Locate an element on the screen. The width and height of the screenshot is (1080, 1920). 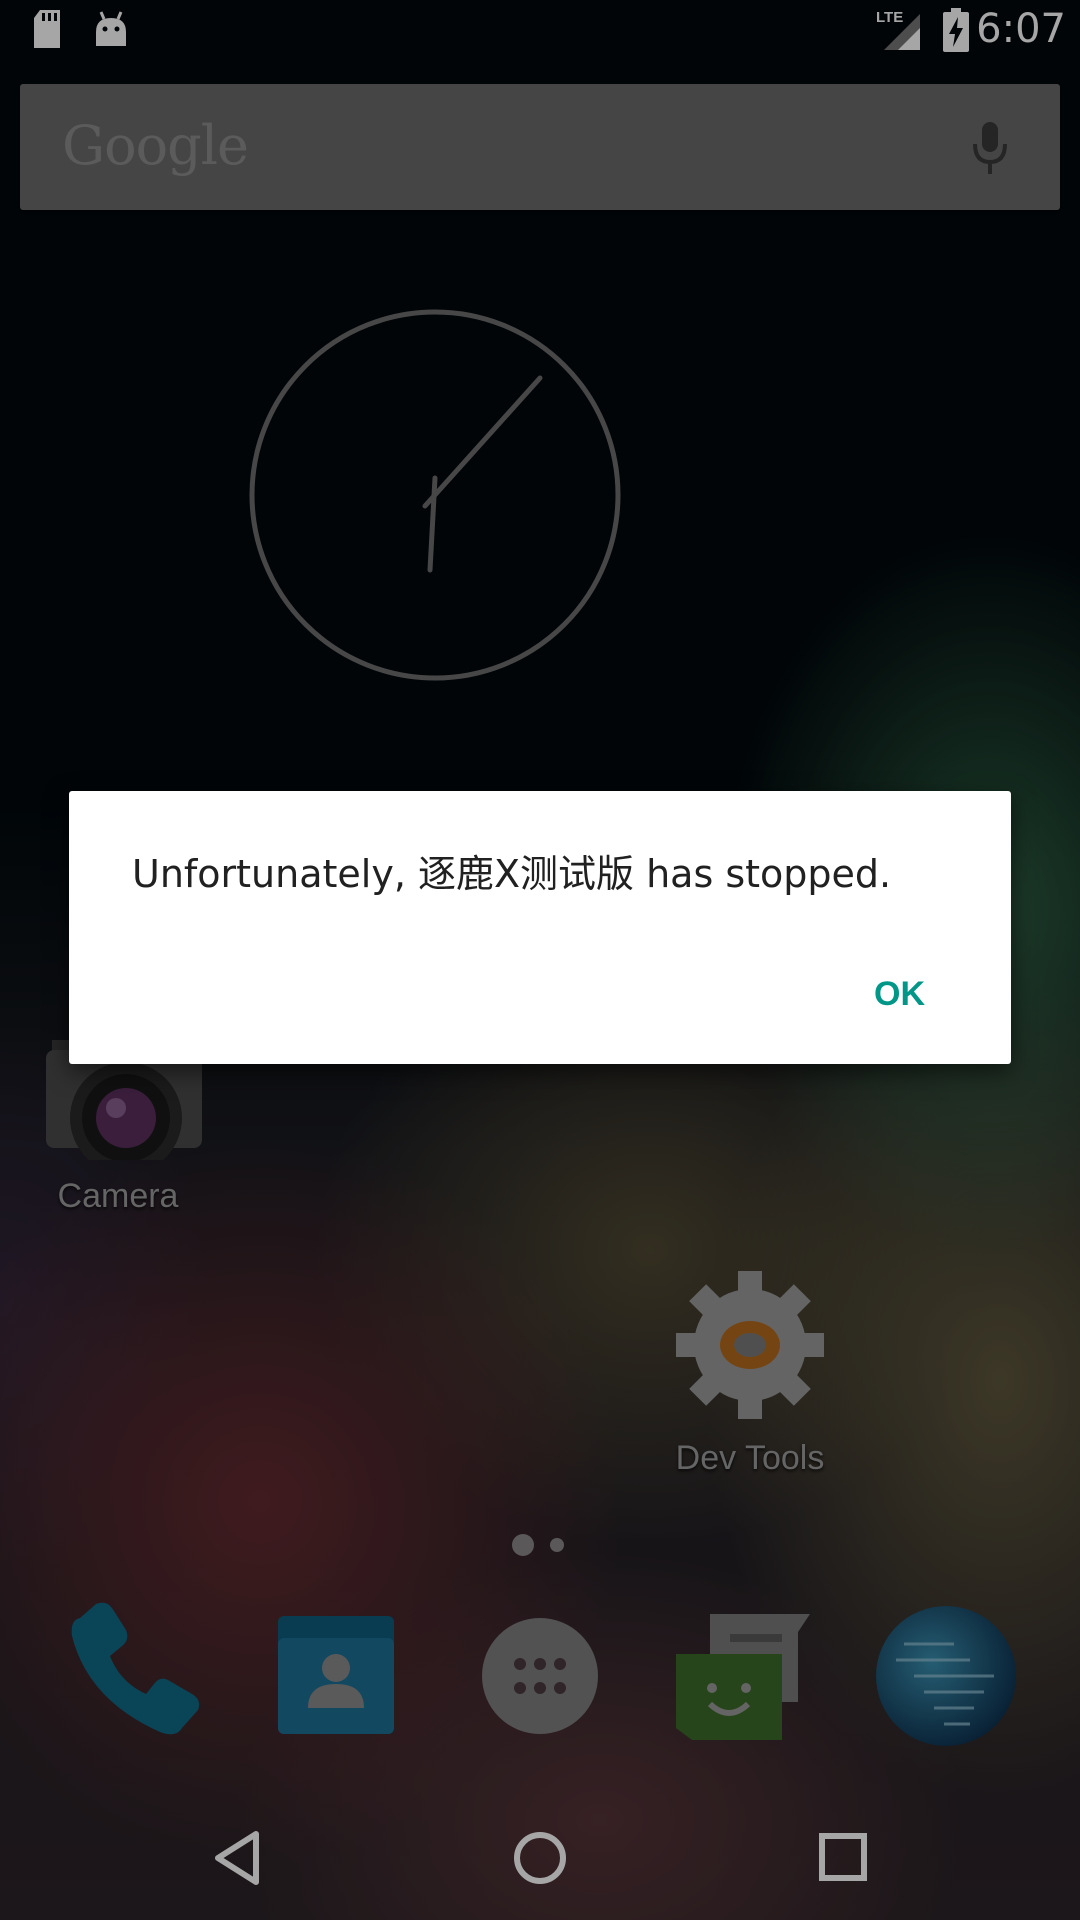
dialog-message: Unfortunately, 逐鹿X测试版 has stopped. is located at coordinates (512, 874).